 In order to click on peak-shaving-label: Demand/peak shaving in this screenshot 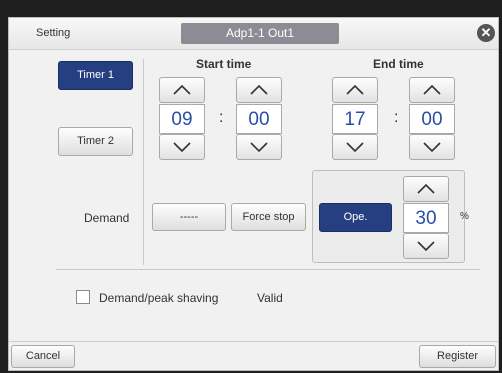, I will do `click(159, 298)`.